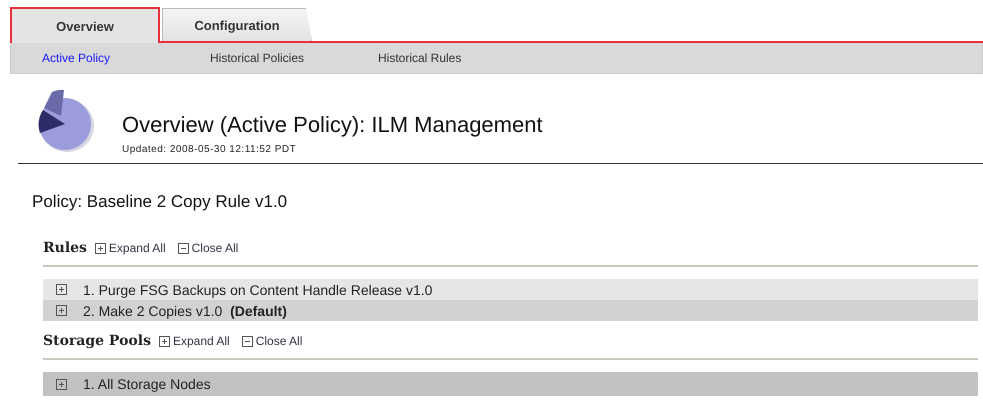 Image resolution: width=983 pixels, height=415 pixels. I want to click on section-title: Rules, so click(65, 248).